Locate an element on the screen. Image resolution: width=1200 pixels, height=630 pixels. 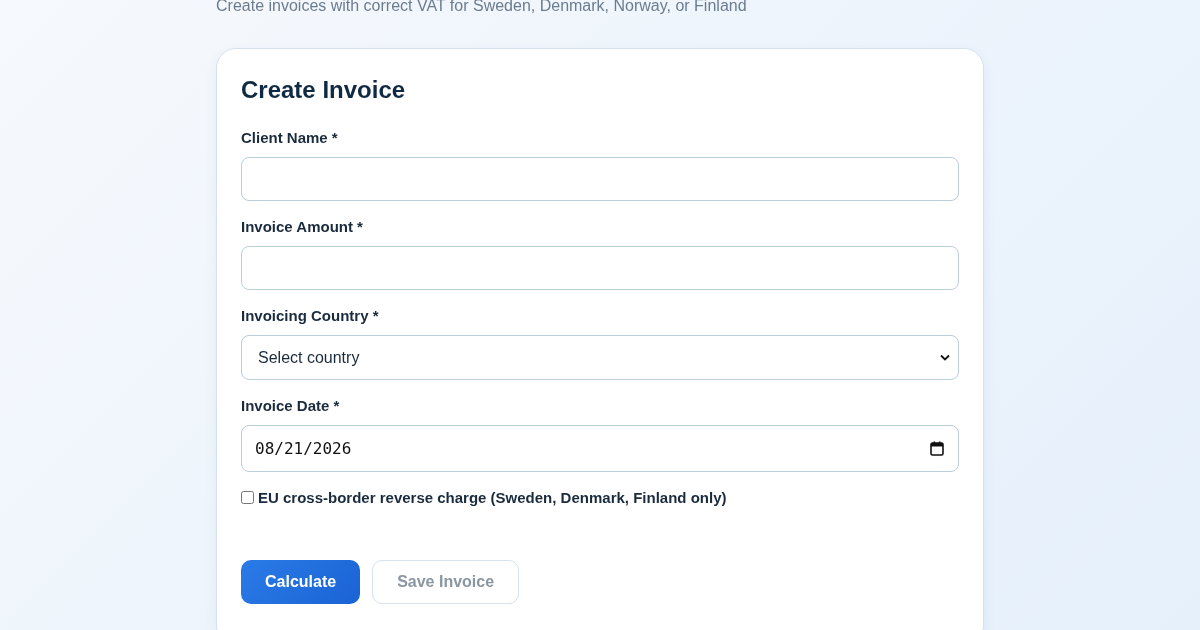
field-label: Client Name * is located at coordinates (290, 138).